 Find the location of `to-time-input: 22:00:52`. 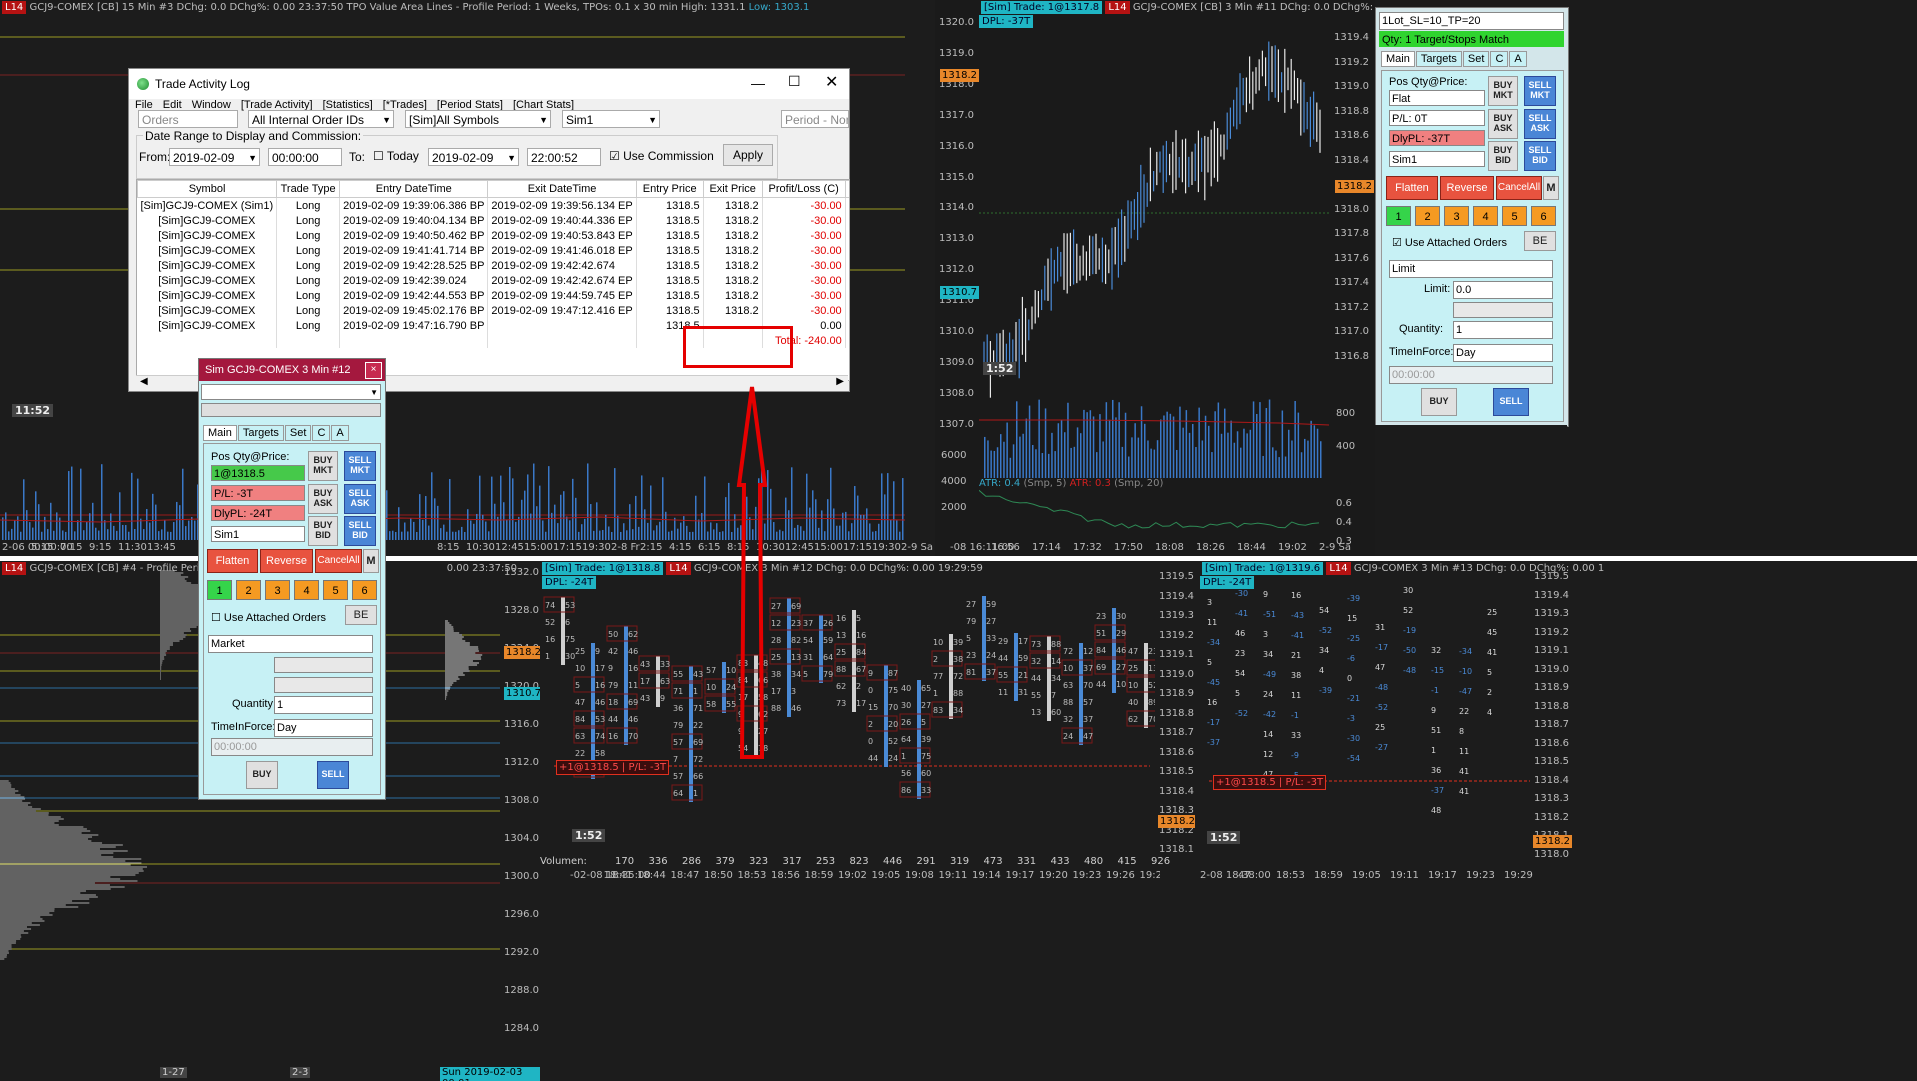

to-time-input: 22:00:52 is located at coordinates (564, 157).